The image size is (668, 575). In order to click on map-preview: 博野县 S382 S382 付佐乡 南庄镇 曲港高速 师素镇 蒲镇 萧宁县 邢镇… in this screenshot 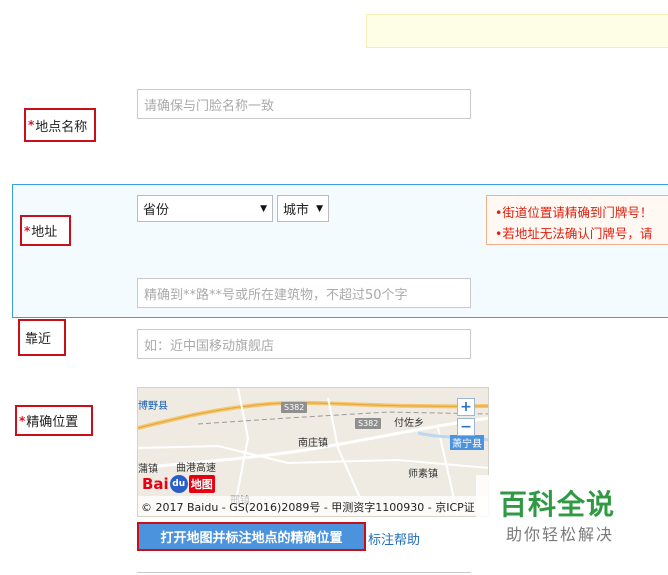, I will do `click(313, 452)`.